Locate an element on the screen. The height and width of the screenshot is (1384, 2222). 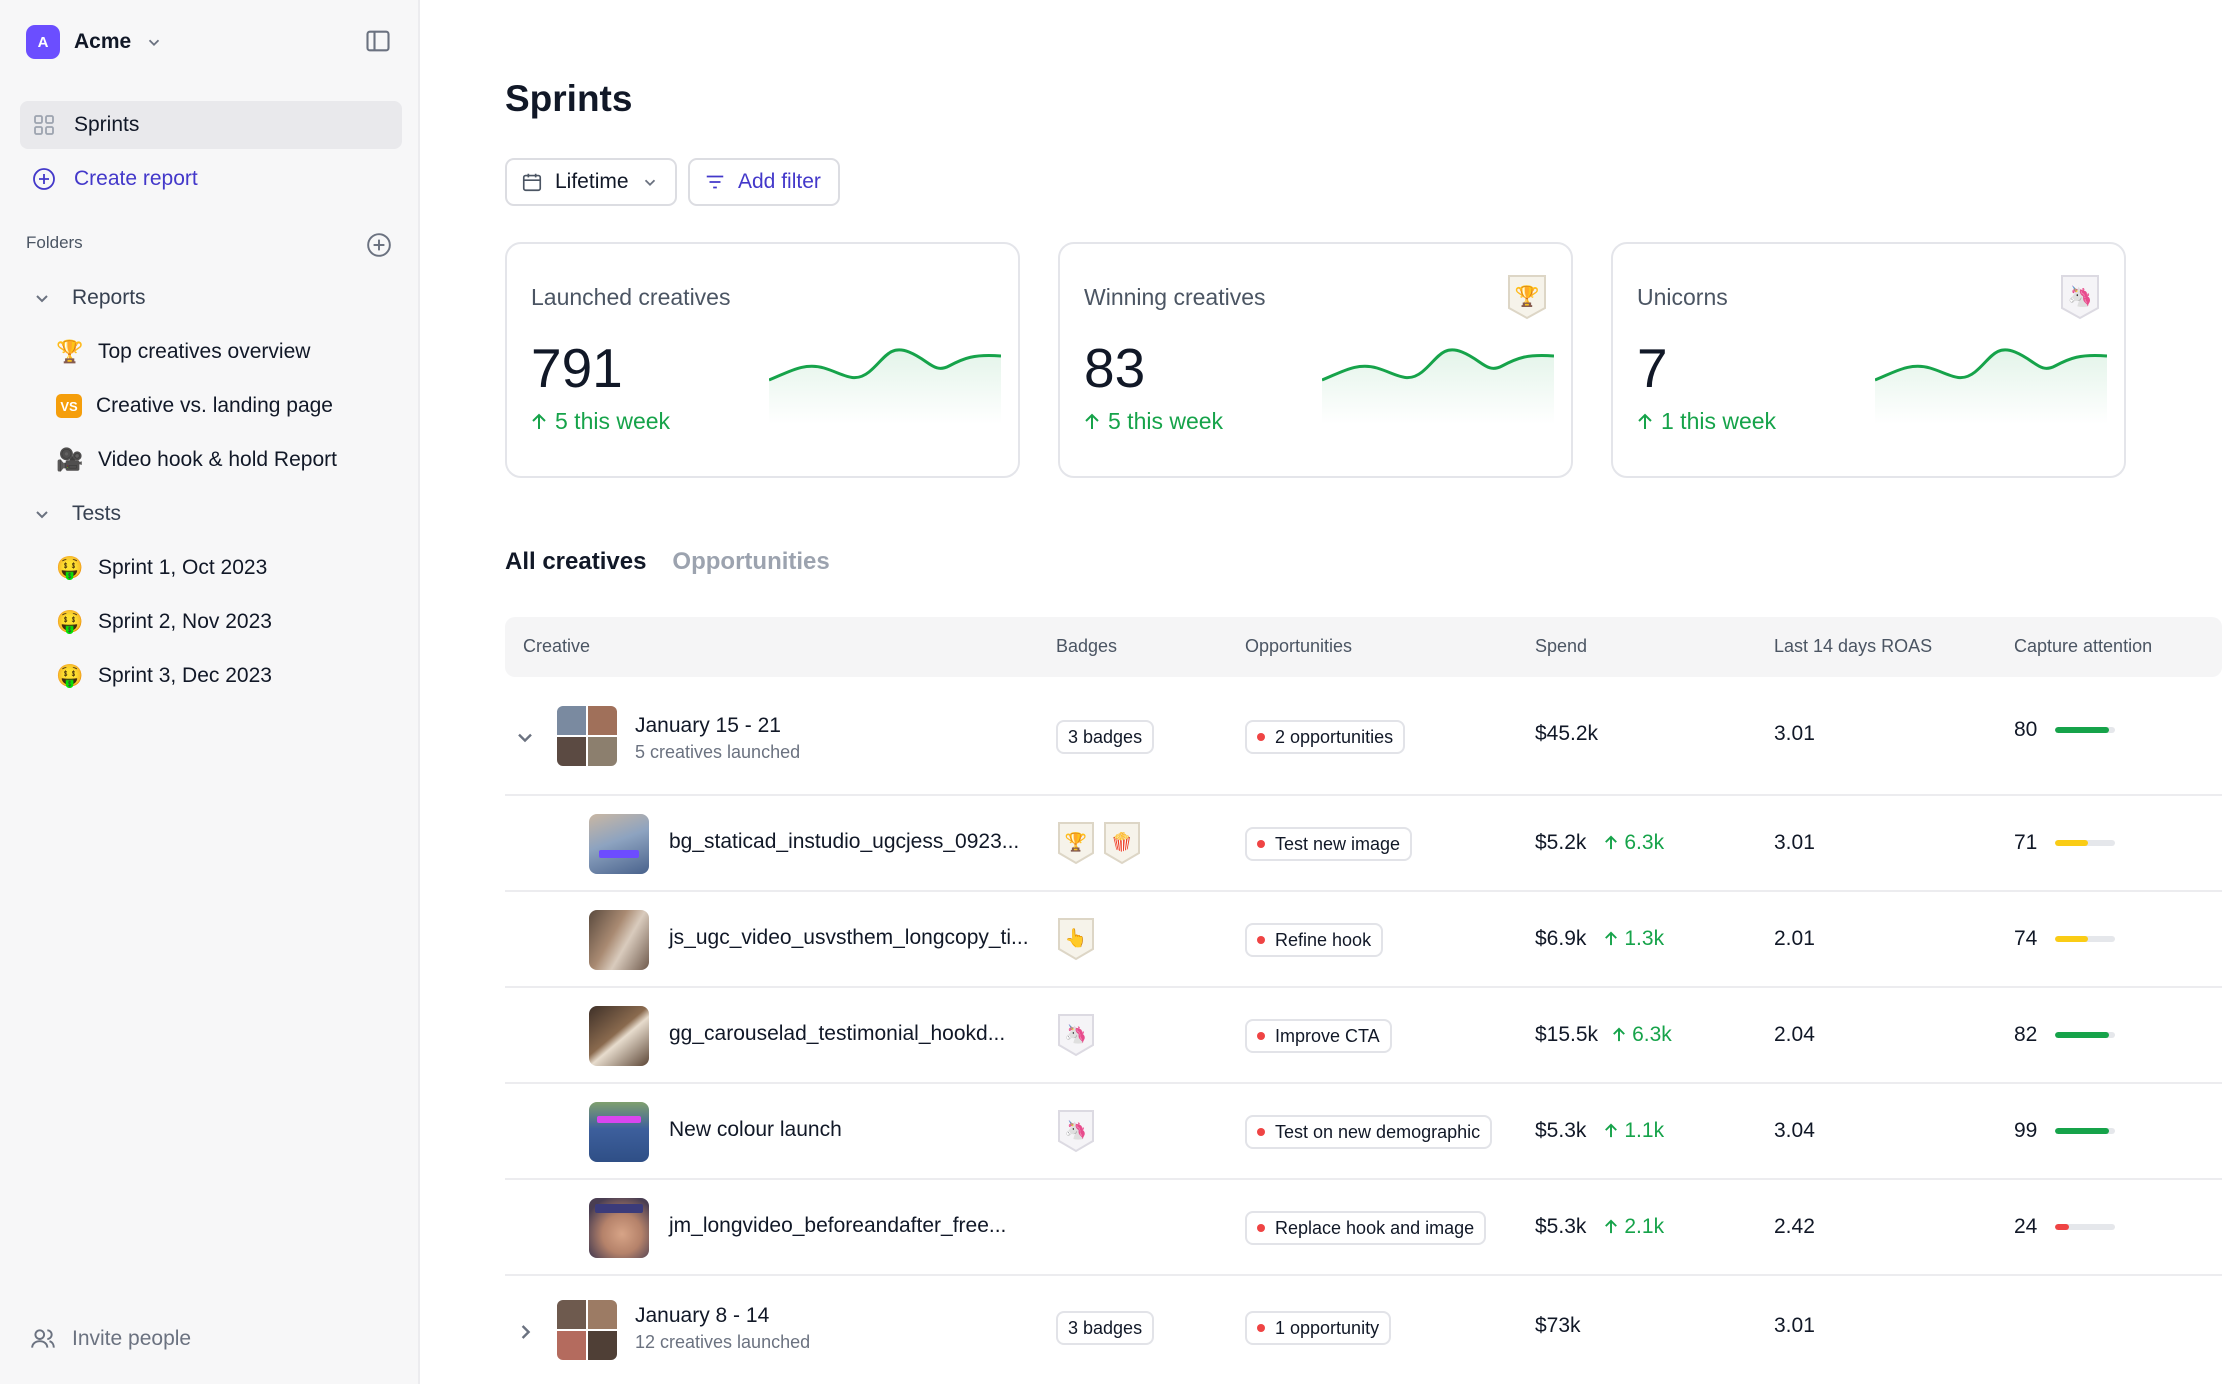
folder-tests: Tests is located at coordinates (76, 514).